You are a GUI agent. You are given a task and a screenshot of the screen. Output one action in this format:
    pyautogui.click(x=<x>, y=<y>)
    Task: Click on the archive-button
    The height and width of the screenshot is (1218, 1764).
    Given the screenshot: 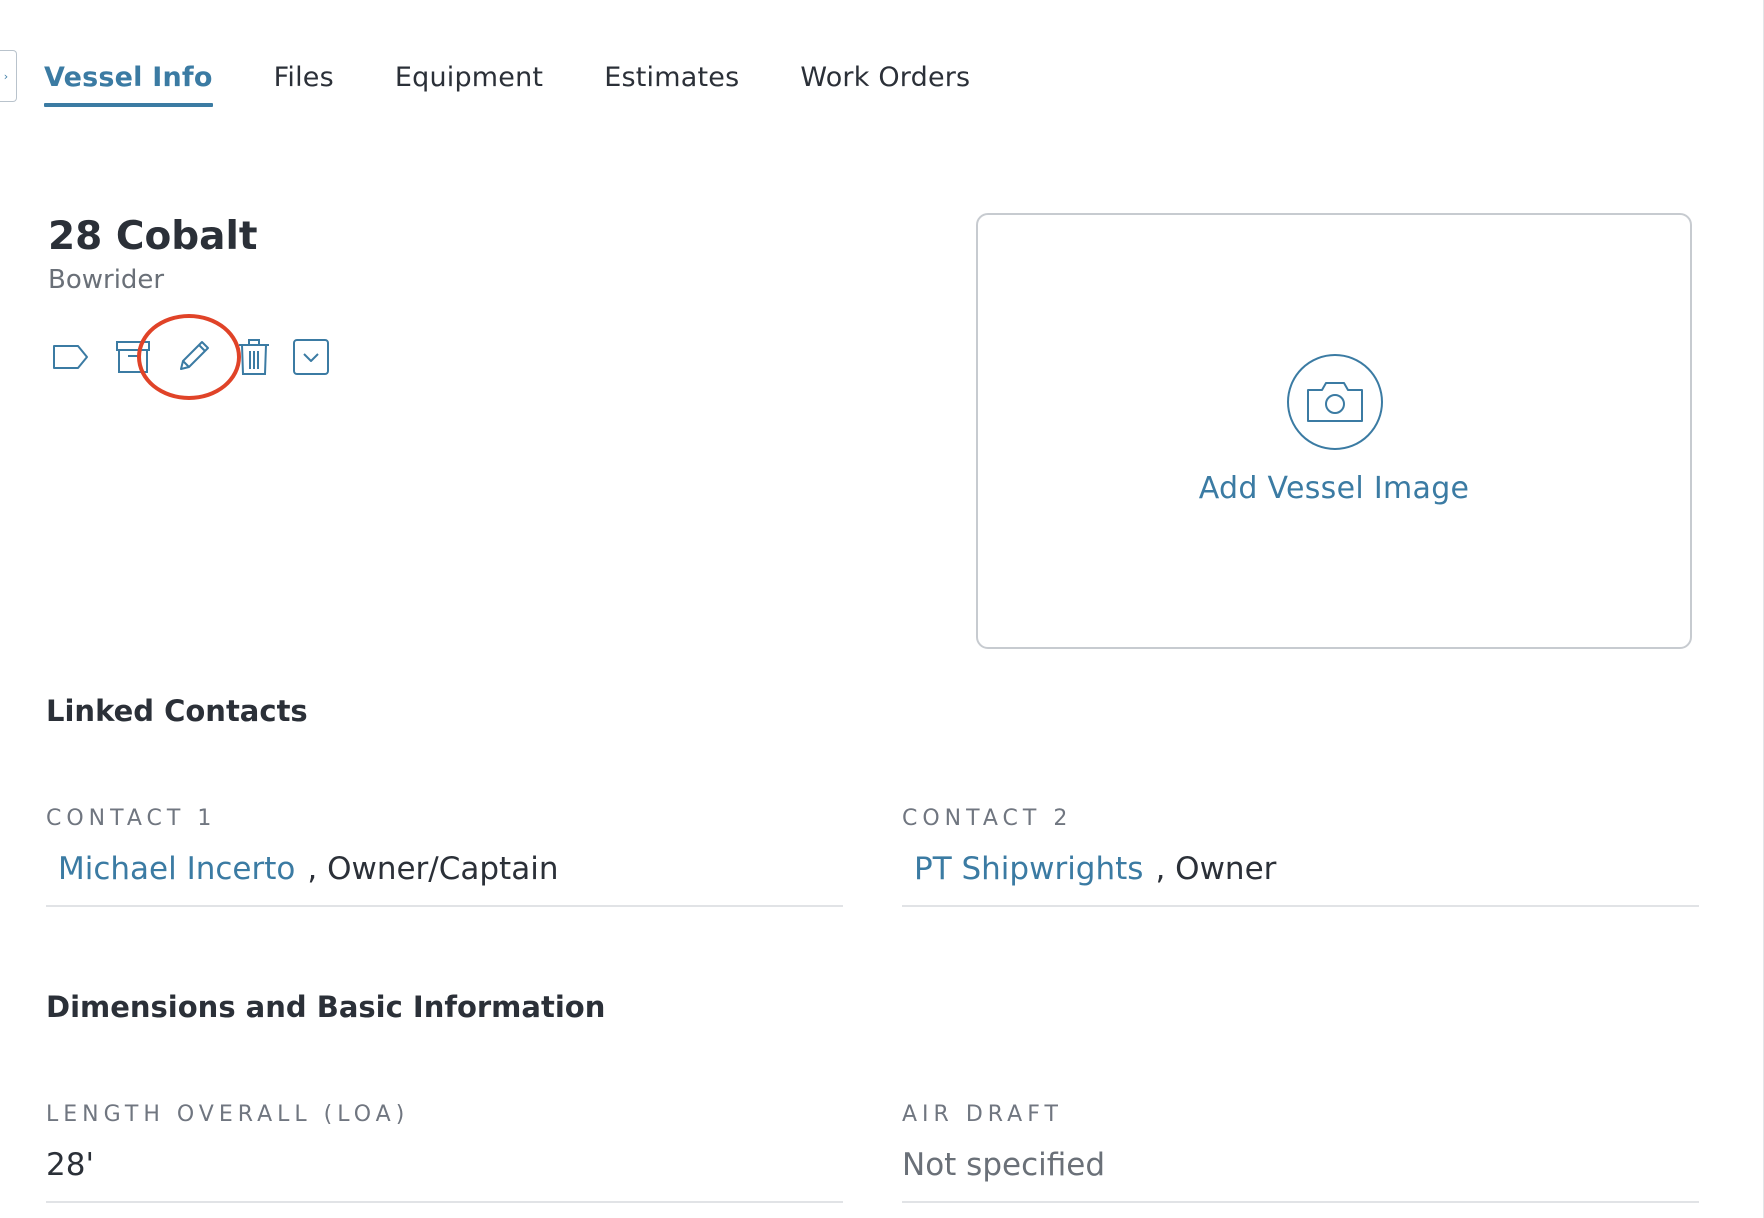 What is the action you would take?
    pyautogui.click(x=133, y=357)
    